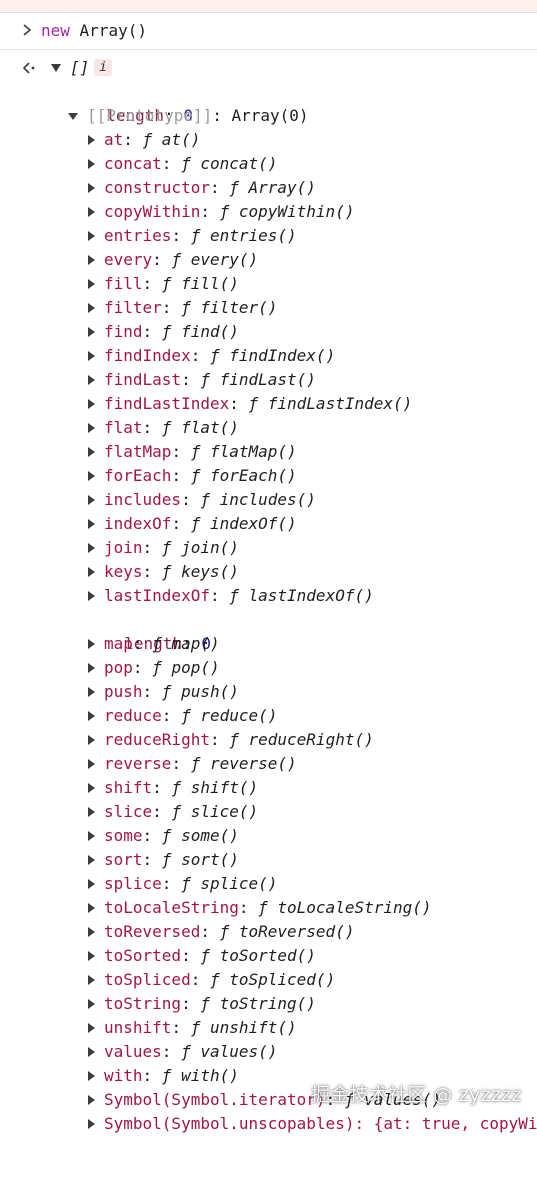  Describe the element at coordinates (147, 979) in the screenshot. I see `method-key: toSpliced` at that location.